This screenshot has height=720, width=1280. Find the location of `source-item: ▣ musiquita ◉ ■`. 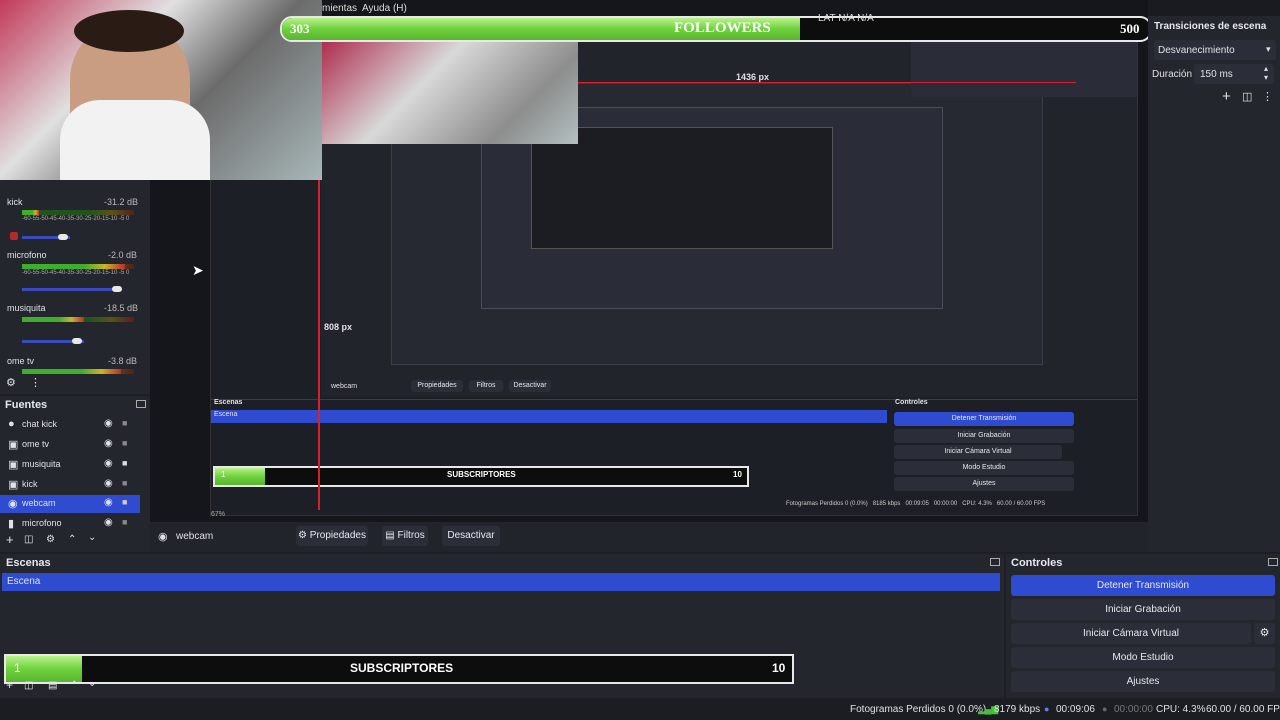

source-item: ▣ musiquita ◉ ■ is located at coordinates (70, 465).